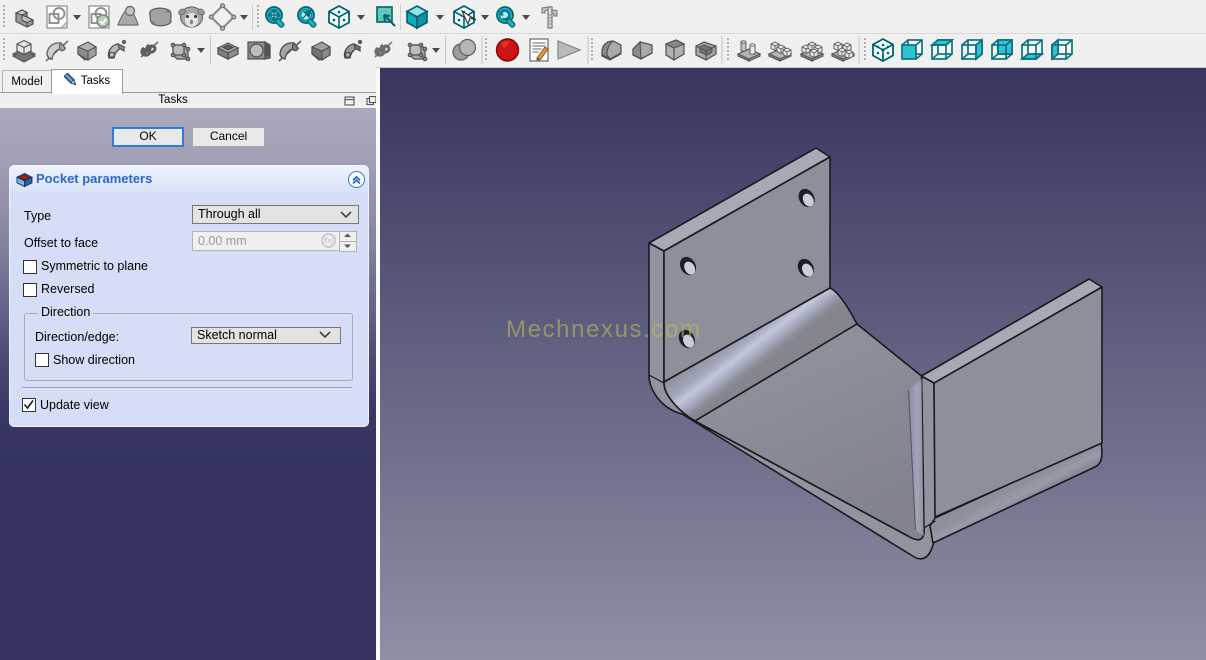 The width and height of the screenshot is (1206, 660). What do you see at coordinates (328, 241) in the screenshot?
I see `svg-text: f(x)` at bounding box center [328, 241].